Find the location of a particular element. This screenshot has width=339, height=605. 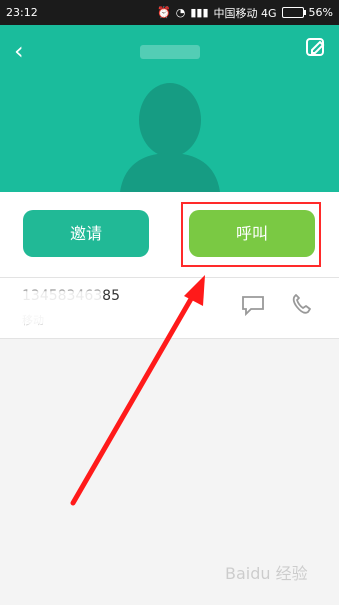

back-icon: ‹ is located at coordinates (19, 51).